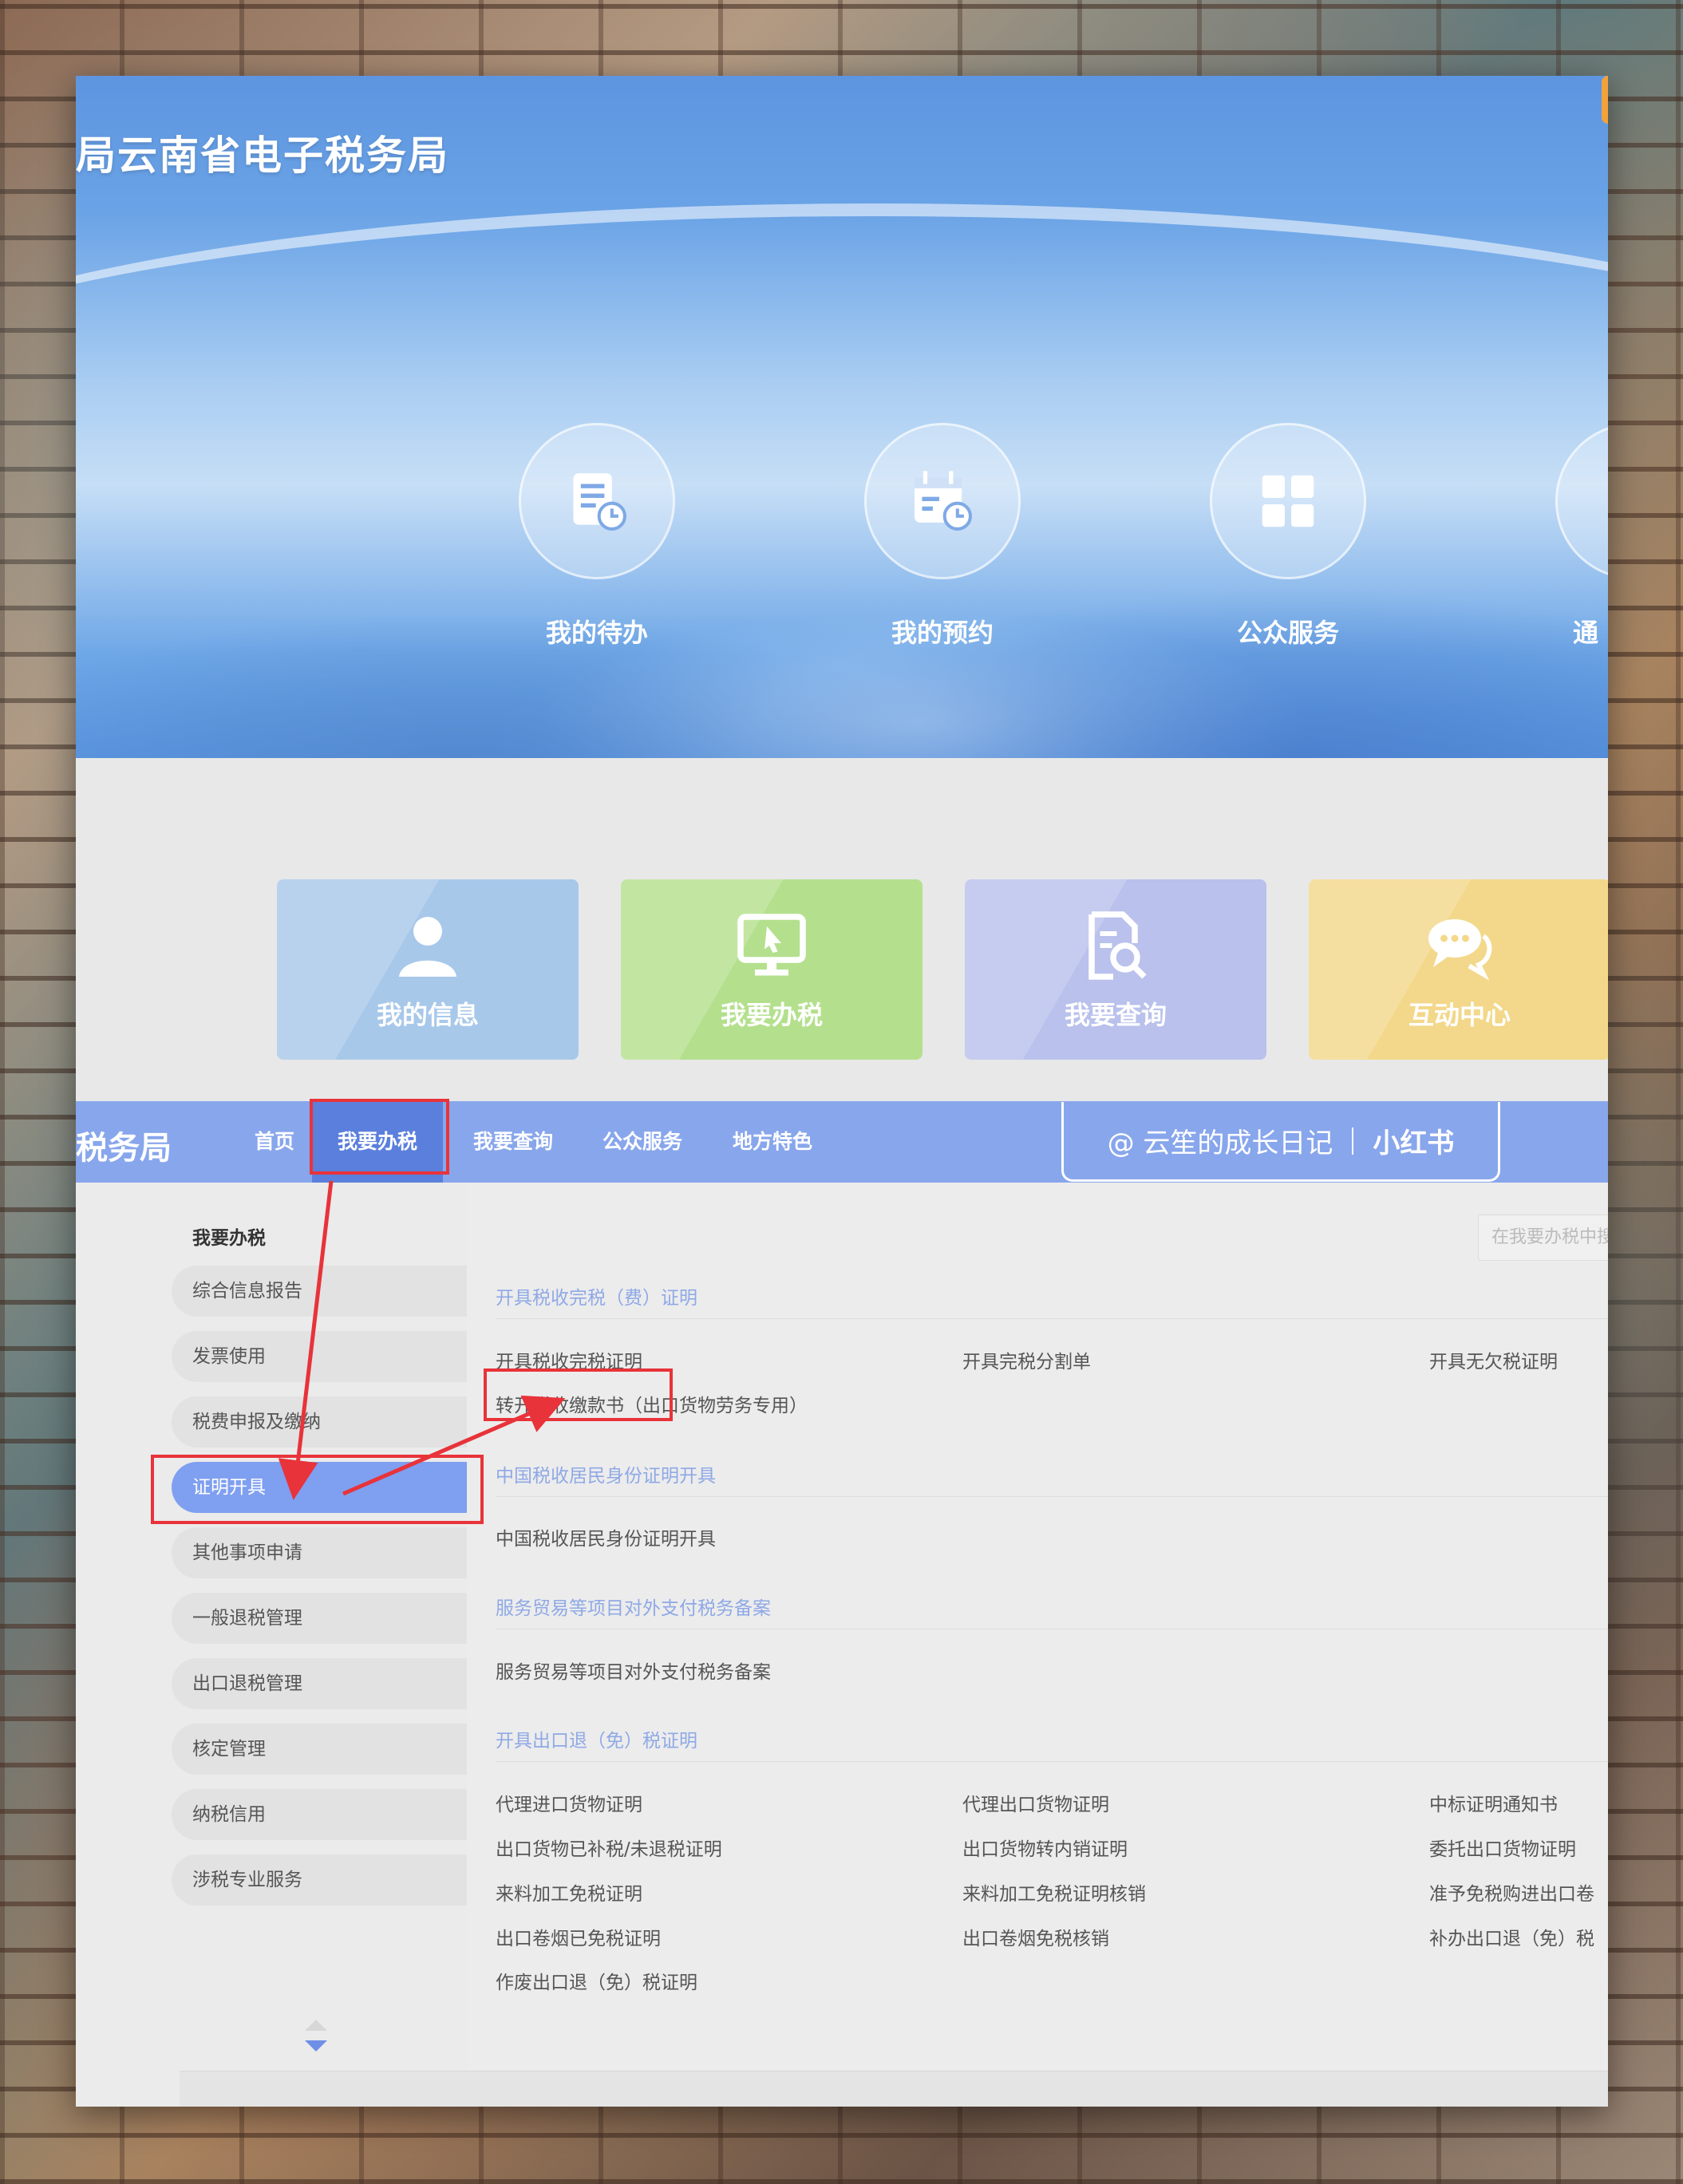  What do you see at coordinates (1493, 1359) in the screenshot?
I see `link-no-arrears-cert: 开具无欠税证明` at bounding box center [1493, 1359].